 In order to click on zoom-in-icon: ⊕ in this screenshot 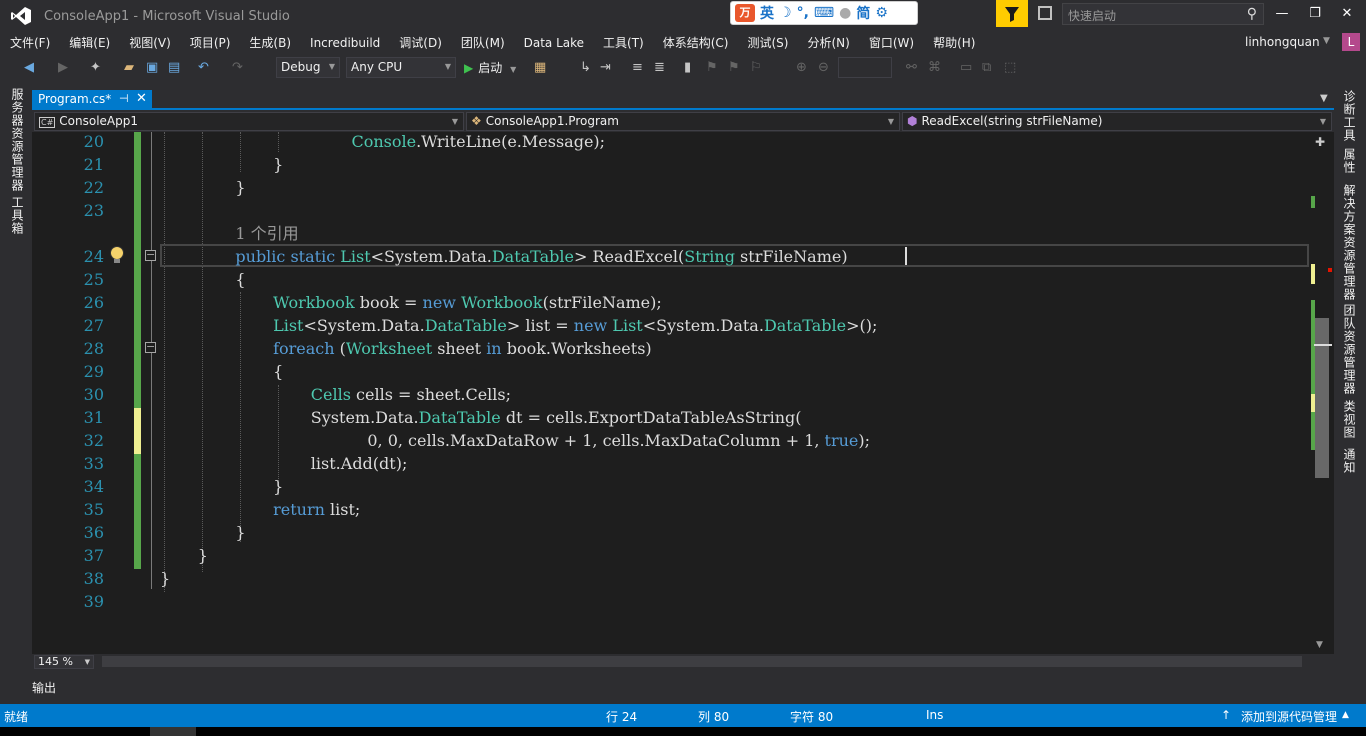, I will do `click(801, 68)`.